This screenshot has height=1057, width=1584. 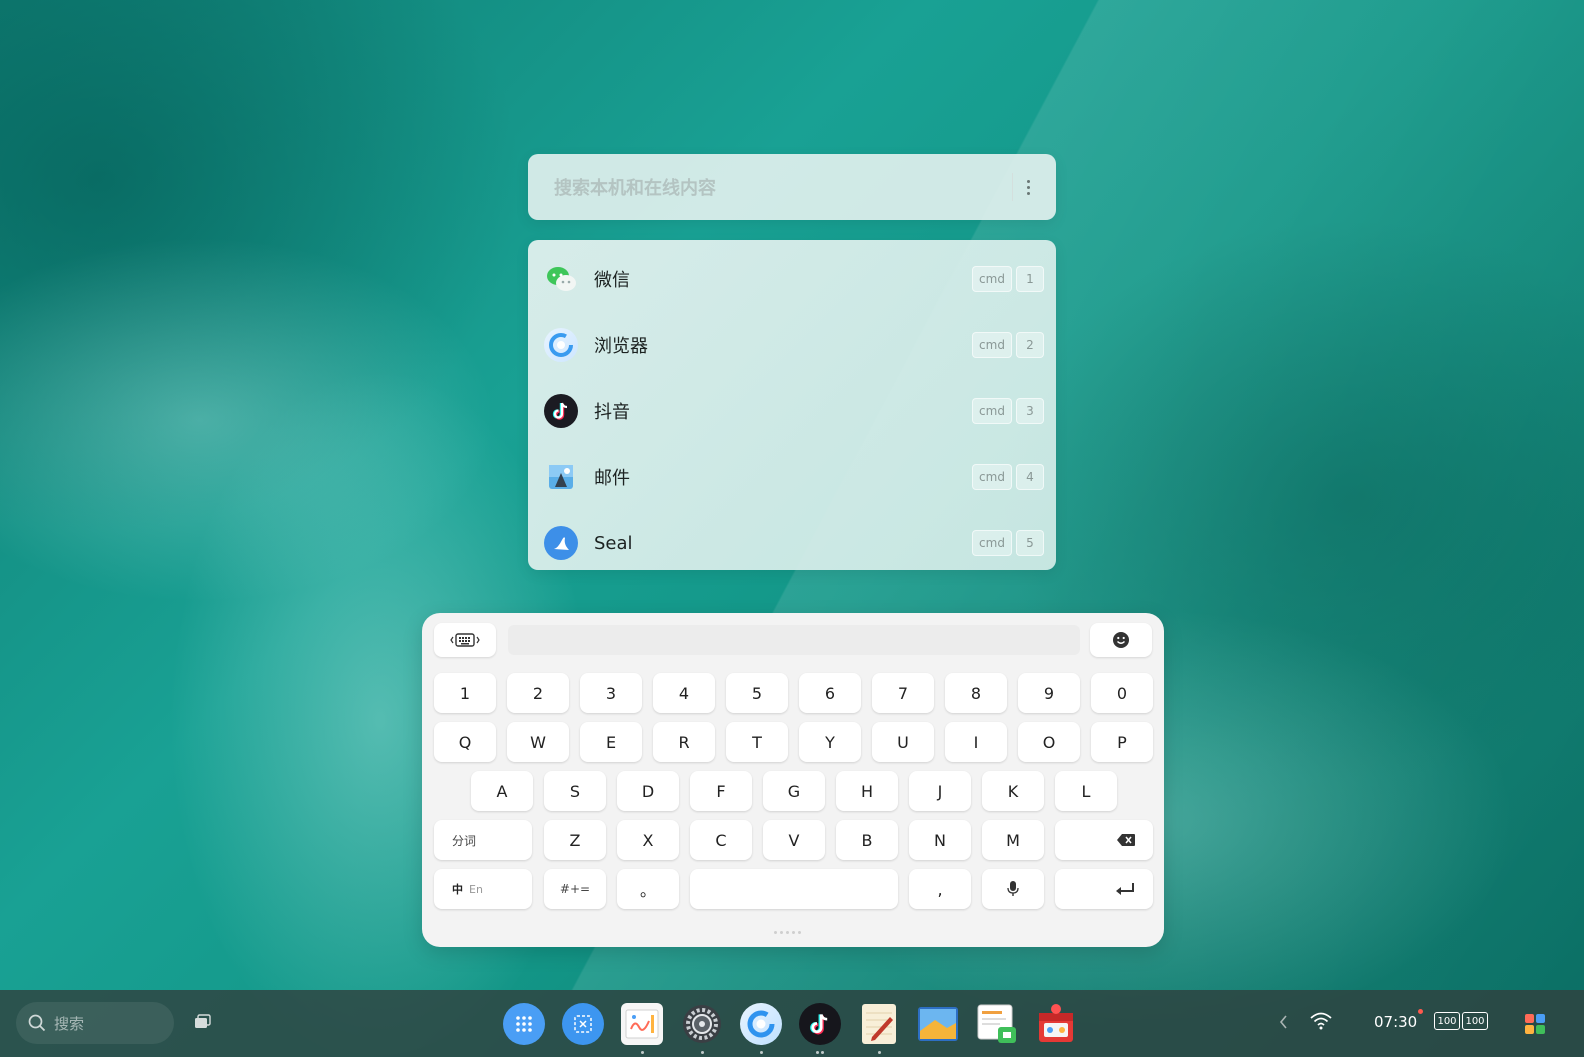 I want to click on result-item-mail: 邮件 cmd 4, so click(x=792, y=477).